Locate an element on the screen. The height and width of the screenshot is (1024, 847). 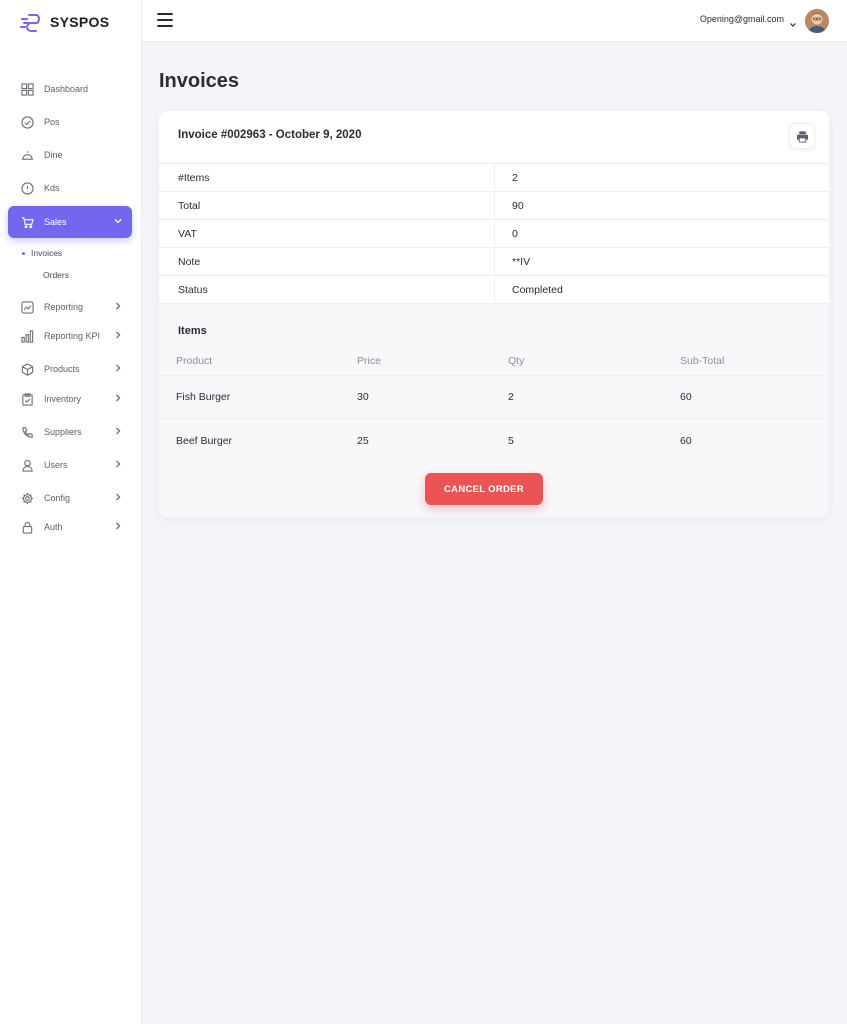
sidebar-item-label: Dine is located at coordinates (53, 155).